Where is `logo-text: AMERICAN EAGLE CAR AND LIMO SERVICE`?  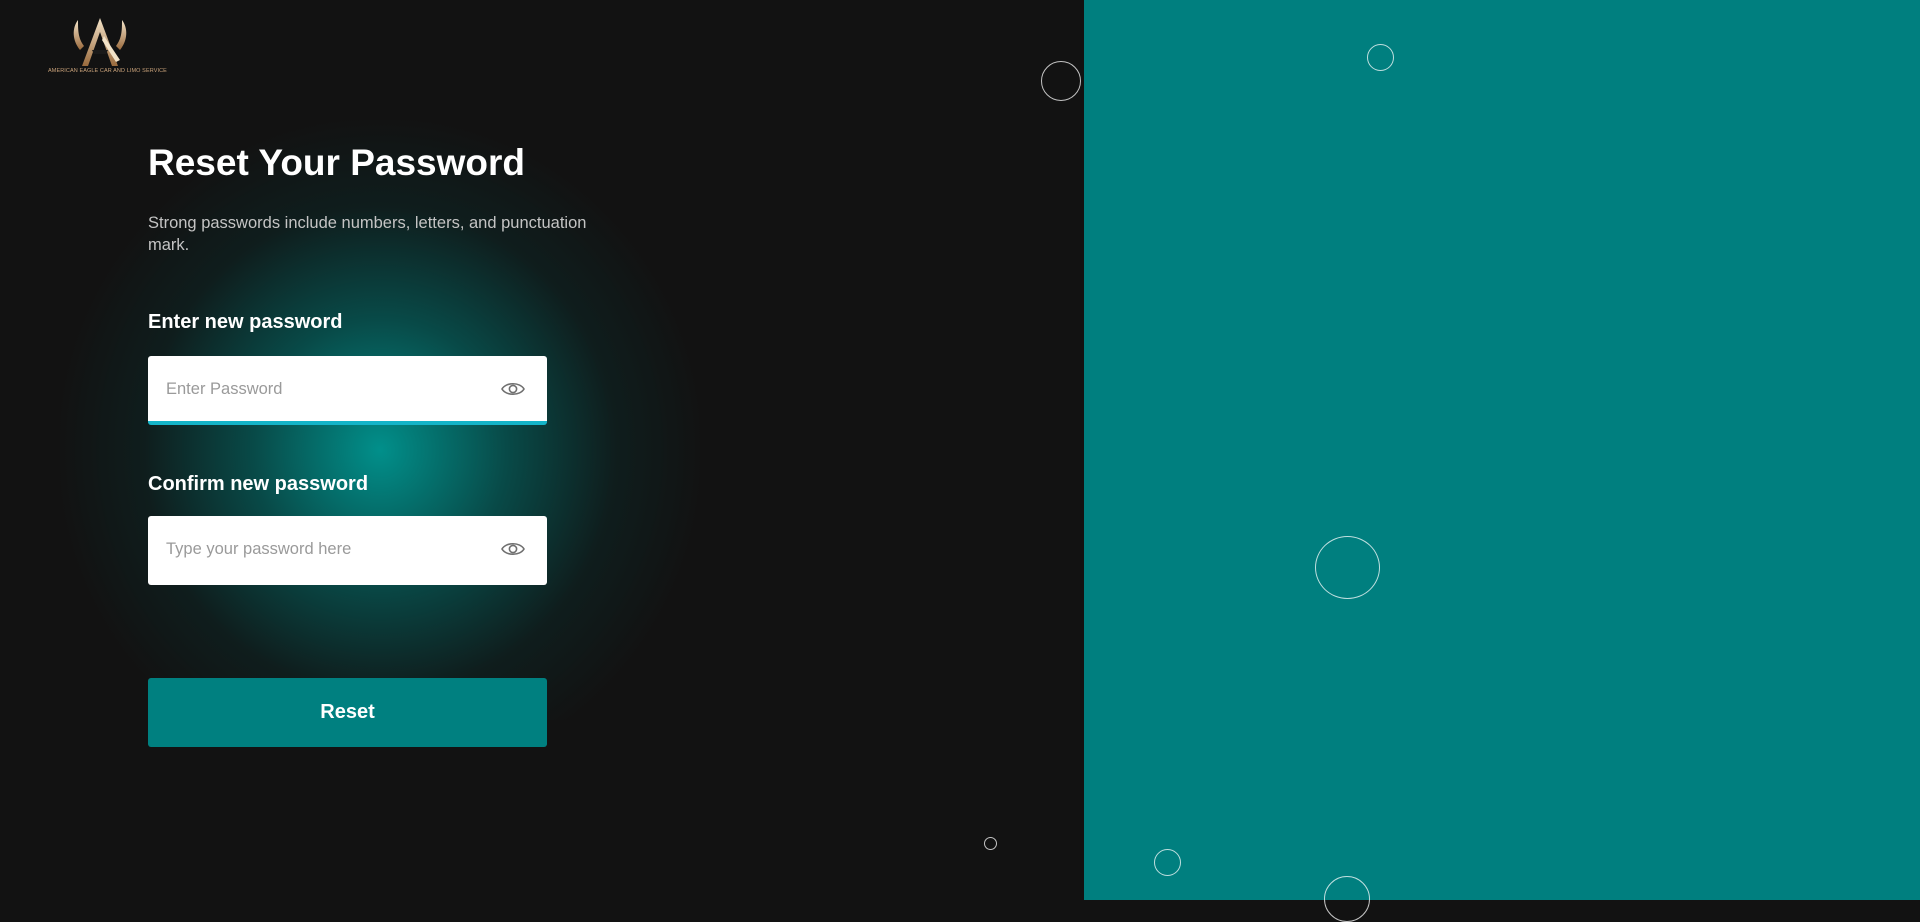 logo-text: AMERICAN EAGLE CAR AND LIMO SERVICE is located at coordinates (107, 71).